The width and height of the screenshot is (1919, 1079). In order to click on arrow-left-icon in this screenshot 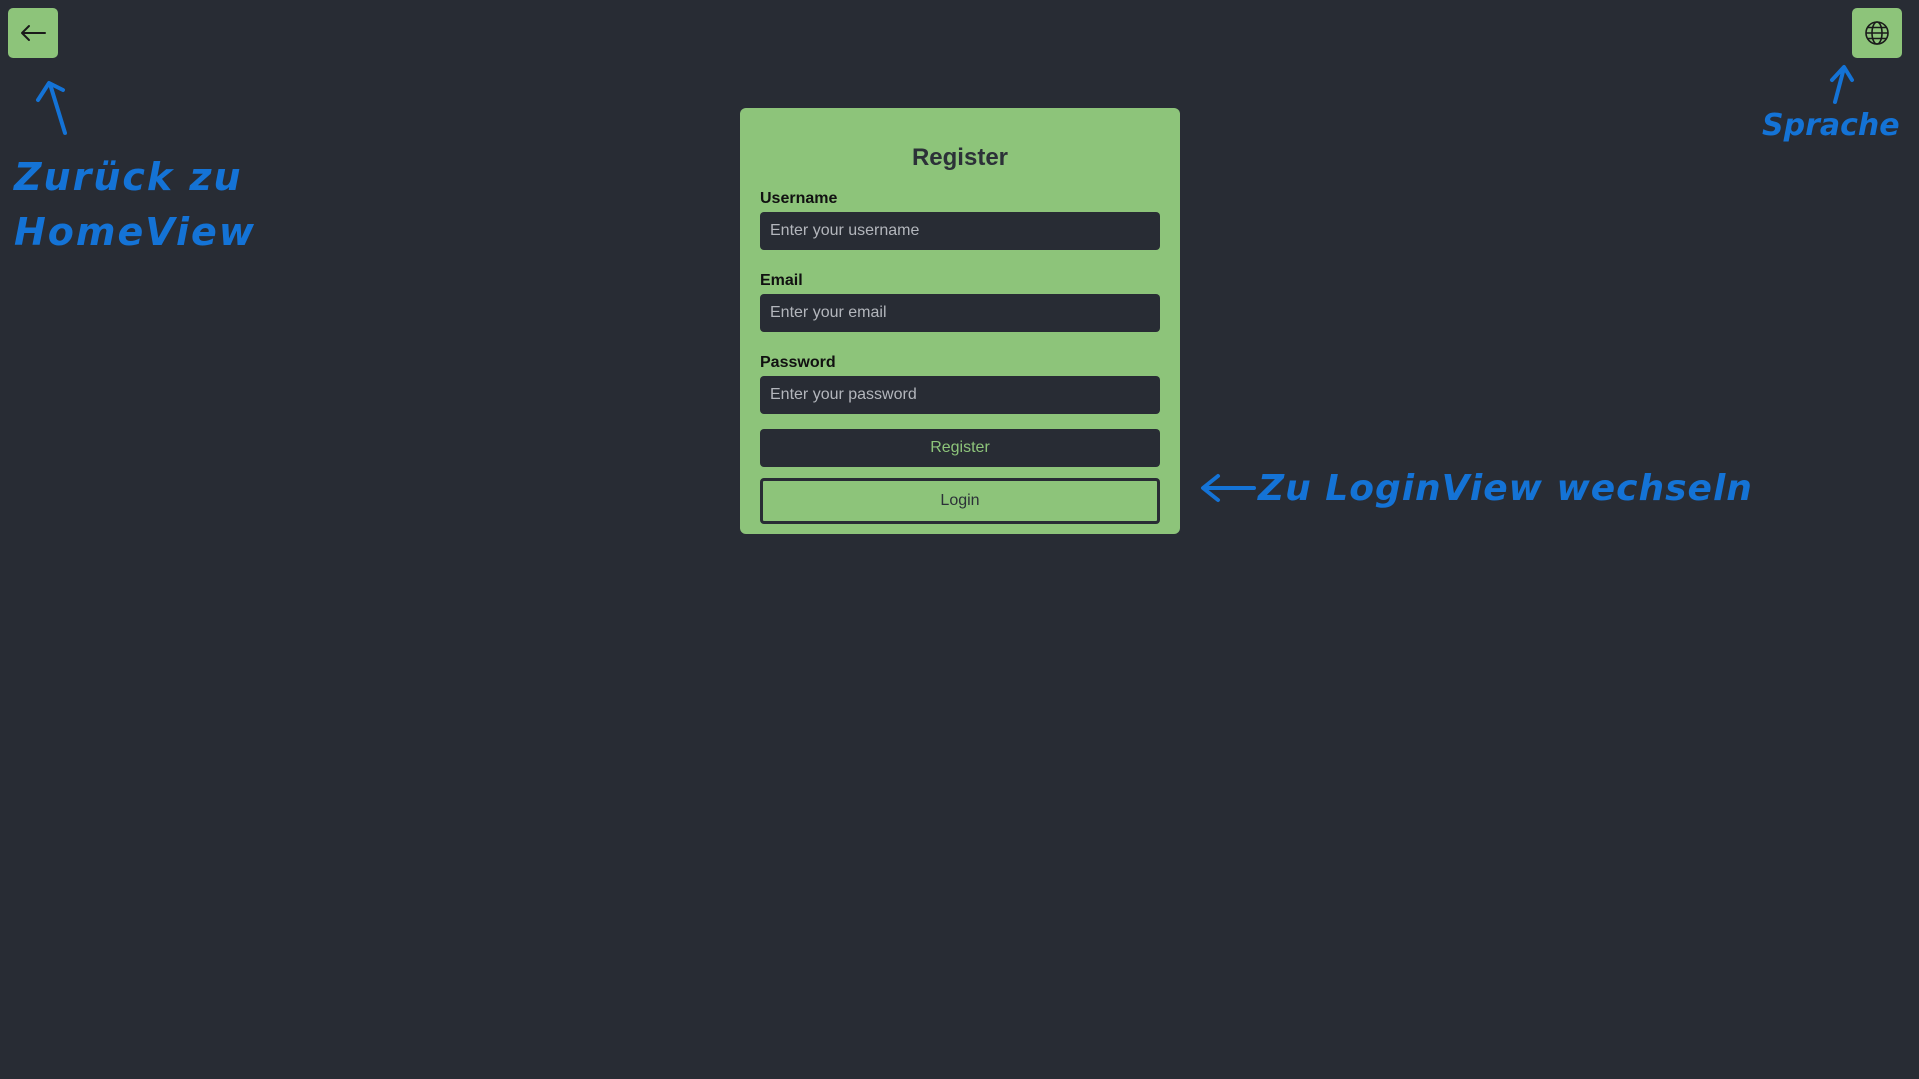, I will do `click(33, 33)`.